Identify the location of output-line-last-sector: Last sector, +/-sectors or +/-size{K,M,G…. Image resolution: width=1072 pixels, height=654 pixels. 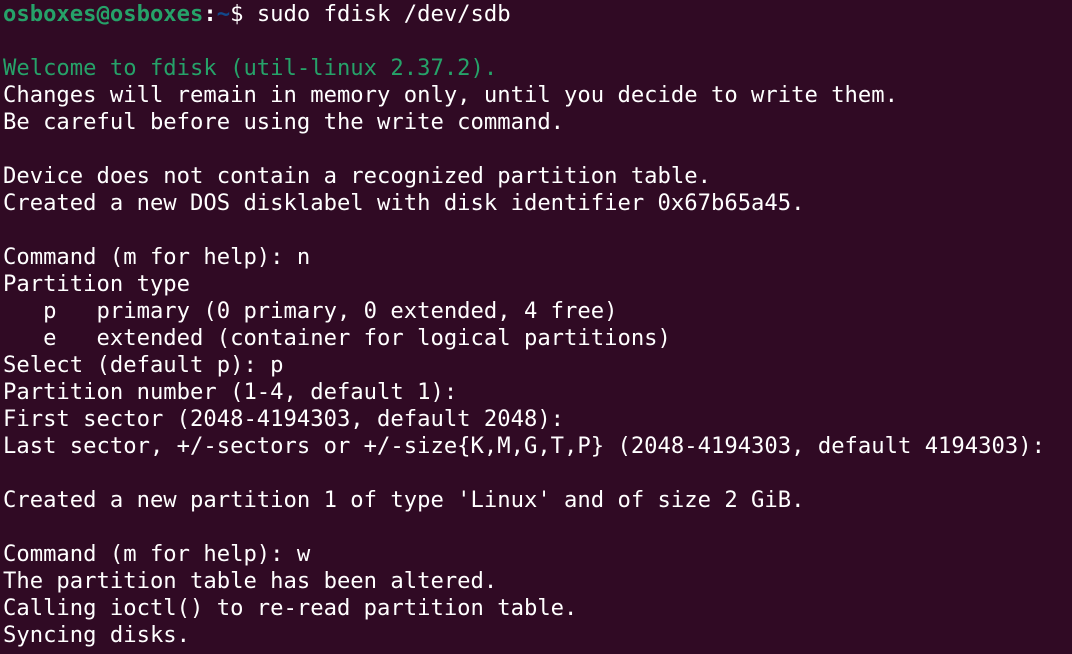
(524, 446).